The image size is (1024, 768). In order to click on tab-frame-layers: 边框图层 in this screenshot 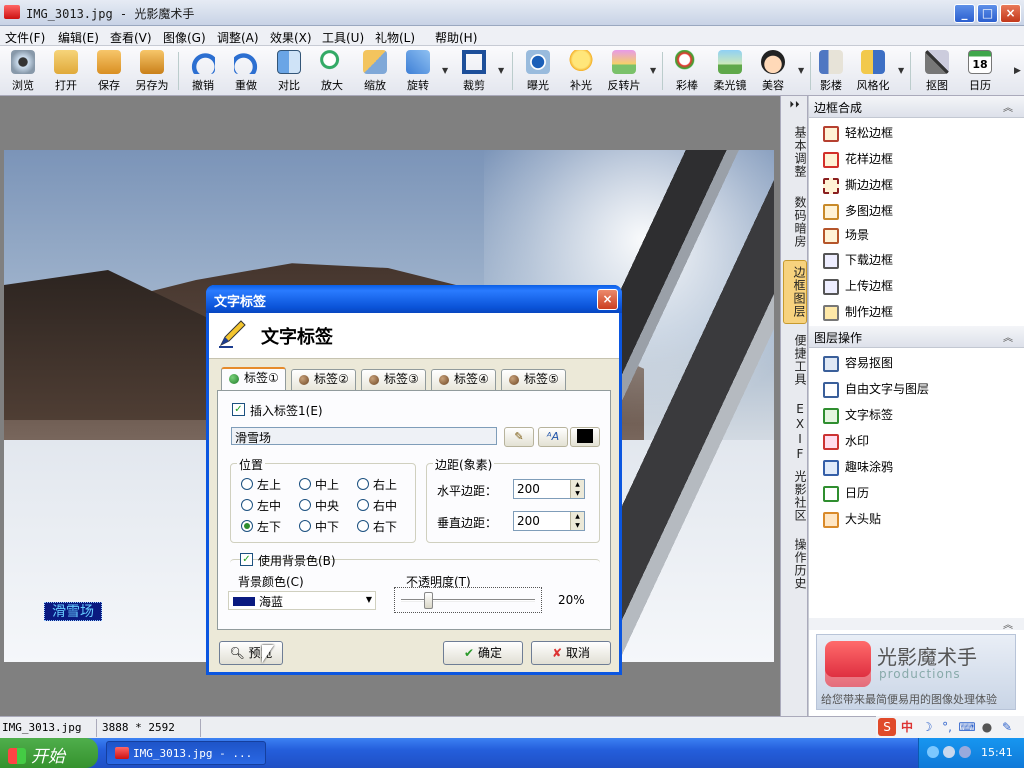, I will do `click(795, 292)`.